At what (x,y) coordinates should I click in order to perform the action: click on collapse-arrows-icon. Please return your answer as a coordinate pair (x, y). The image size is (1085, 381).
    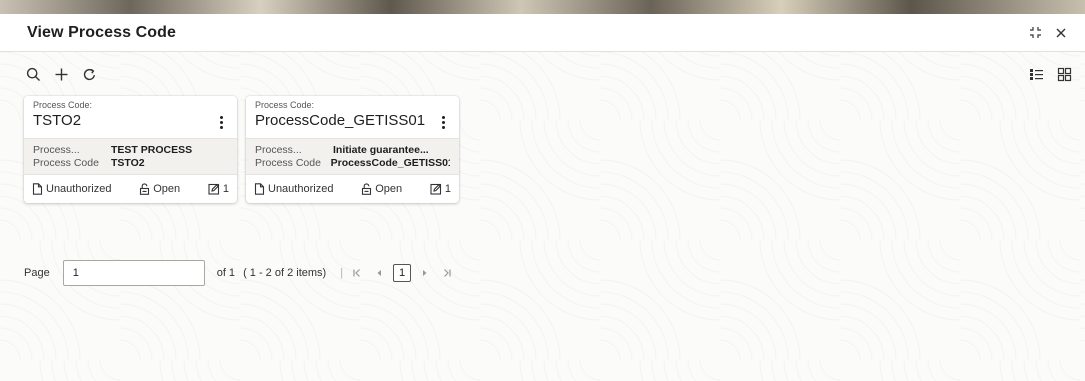
    Looking at the image, I should click on (1035, 33).